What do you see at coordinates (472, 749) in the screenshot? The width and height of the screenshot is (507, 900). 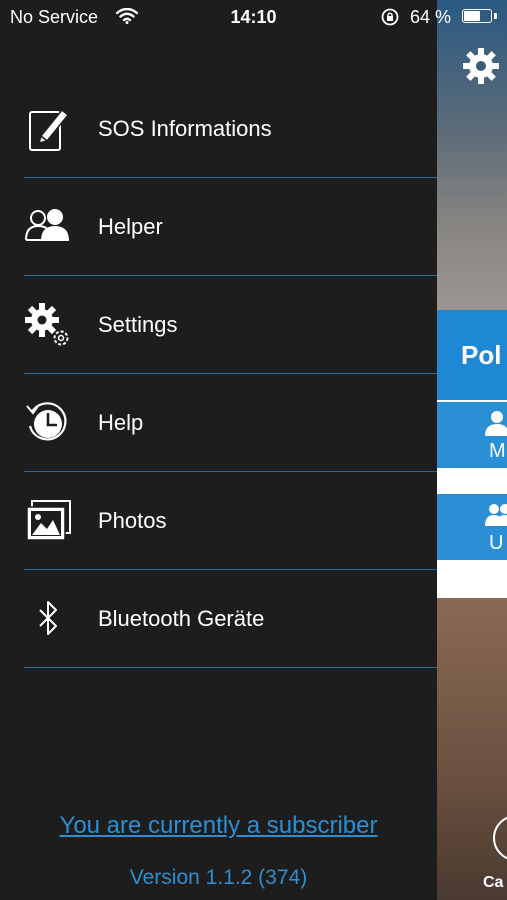 I see `background-bottom-image` at bounding box center [472, 749].